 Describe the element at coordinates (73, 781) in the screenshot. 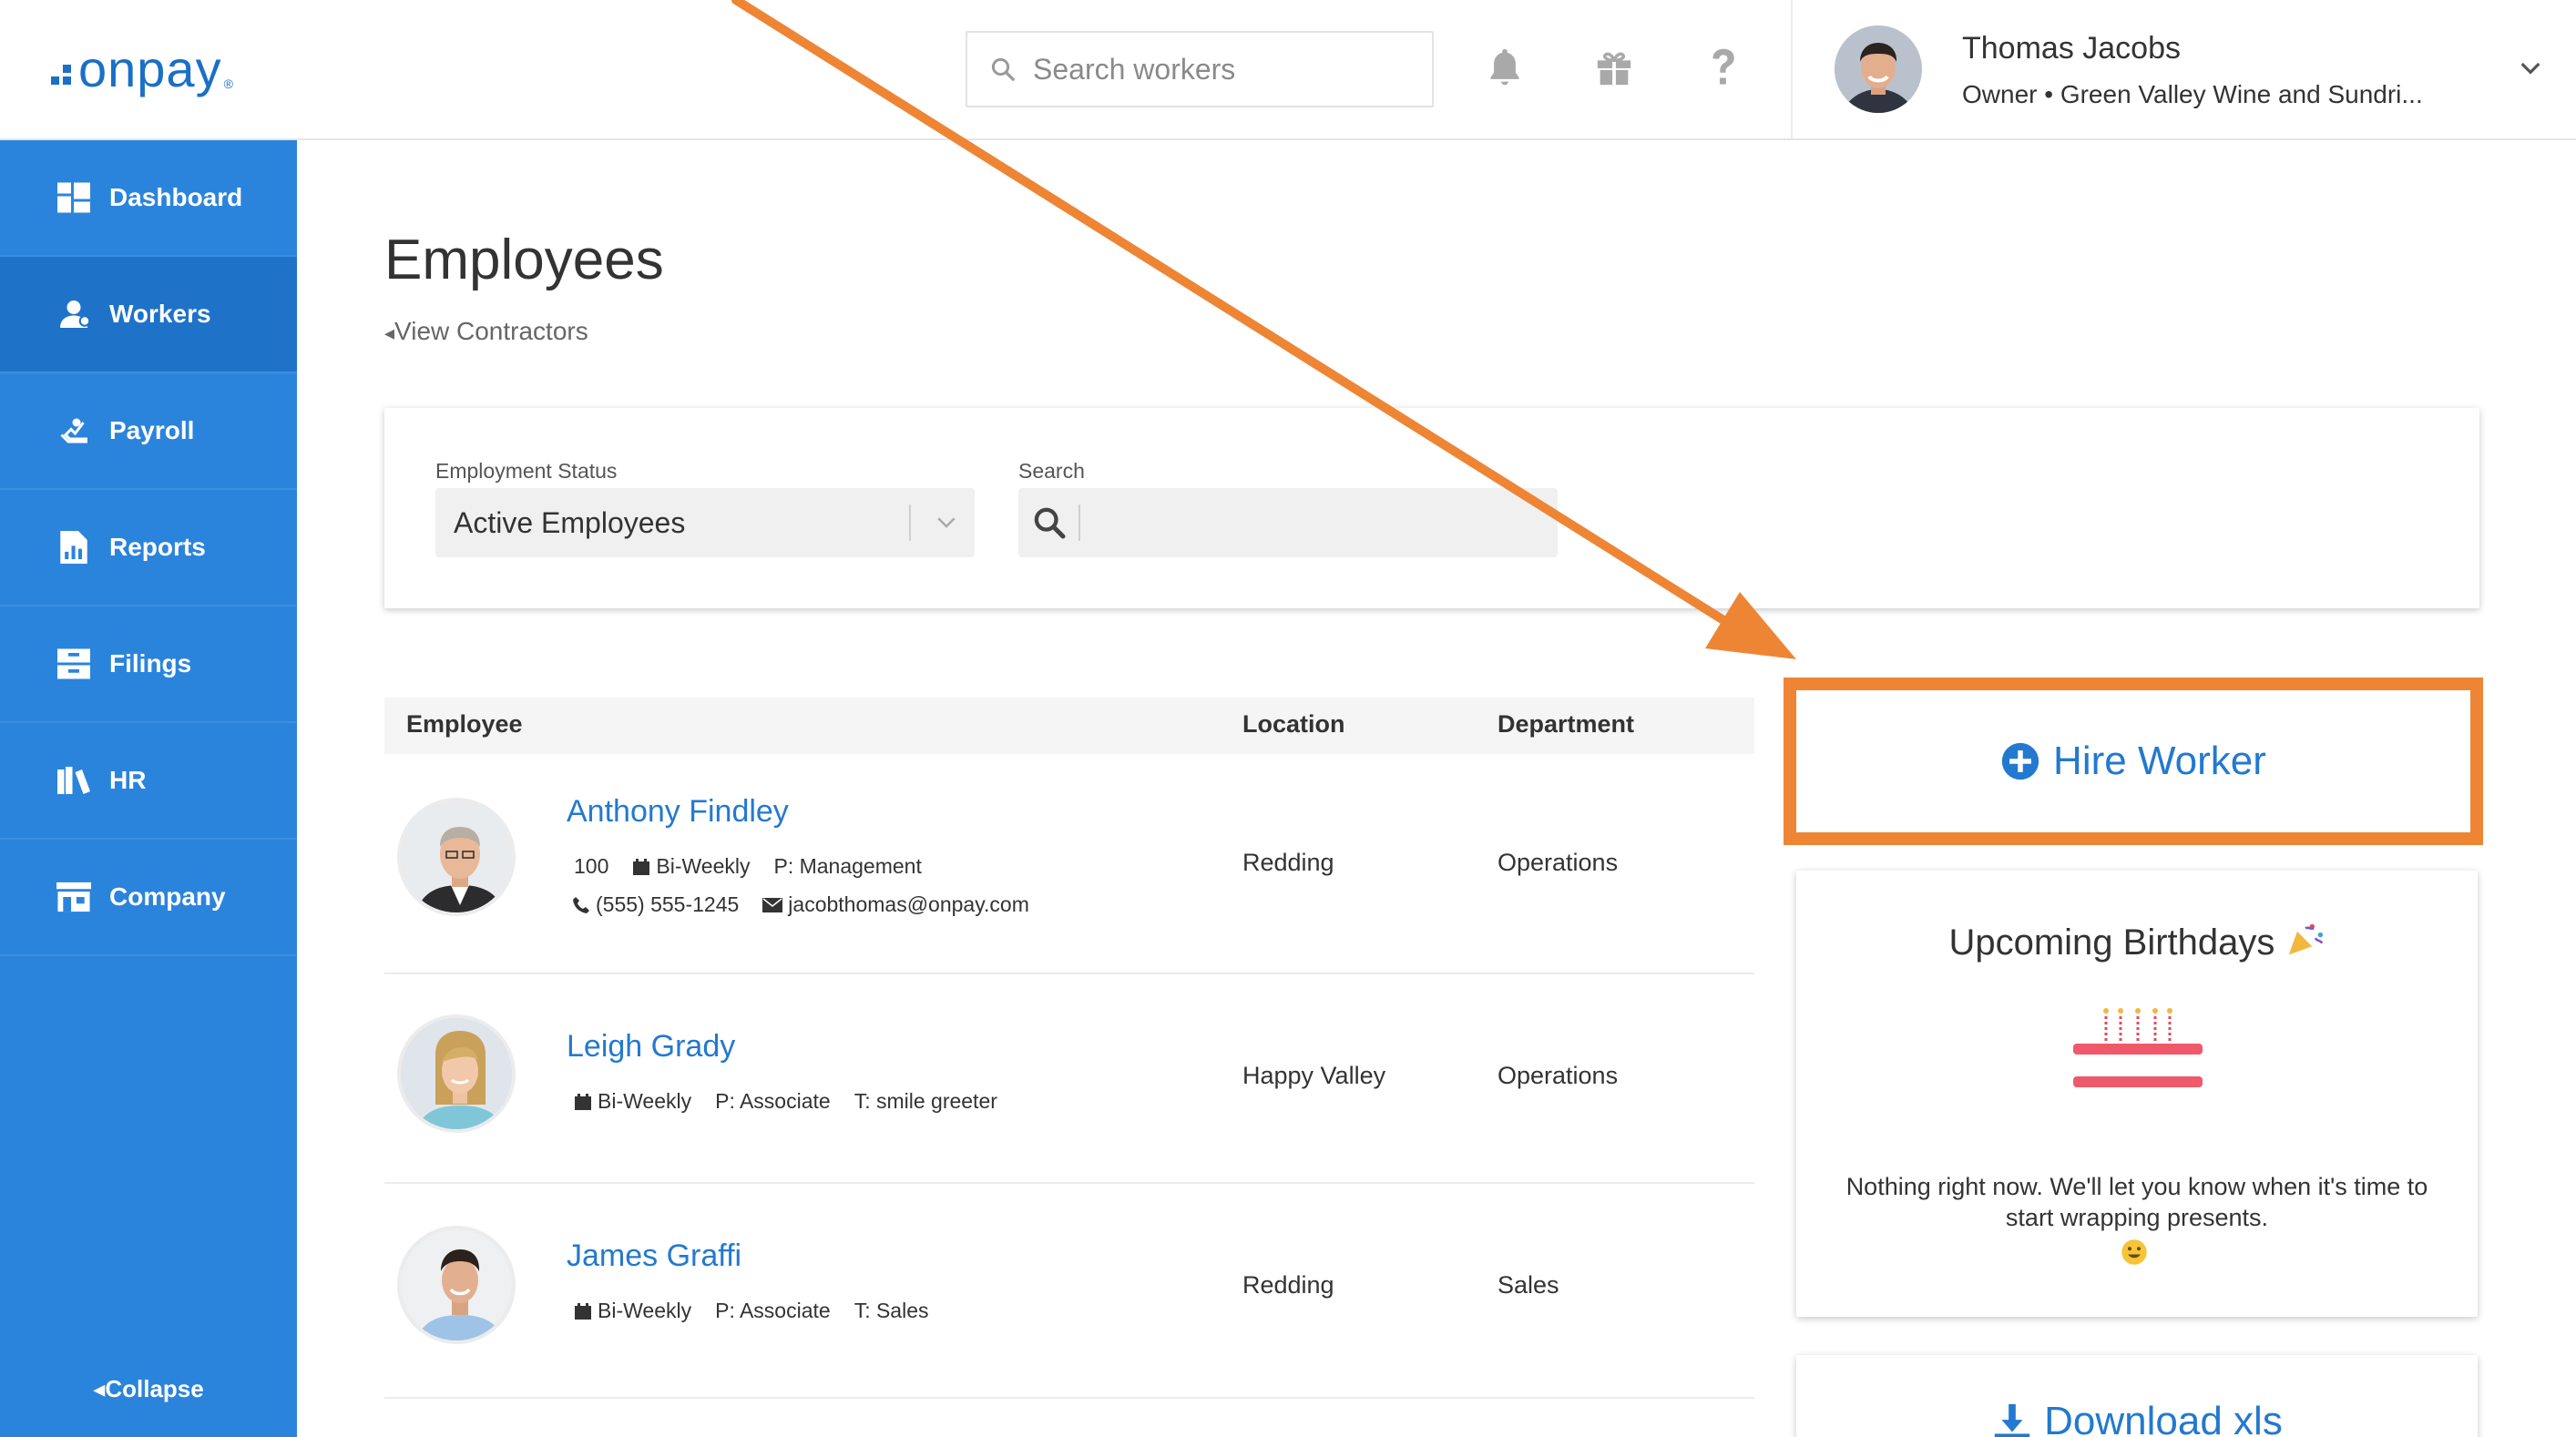

I see `hr-icon` at that location.